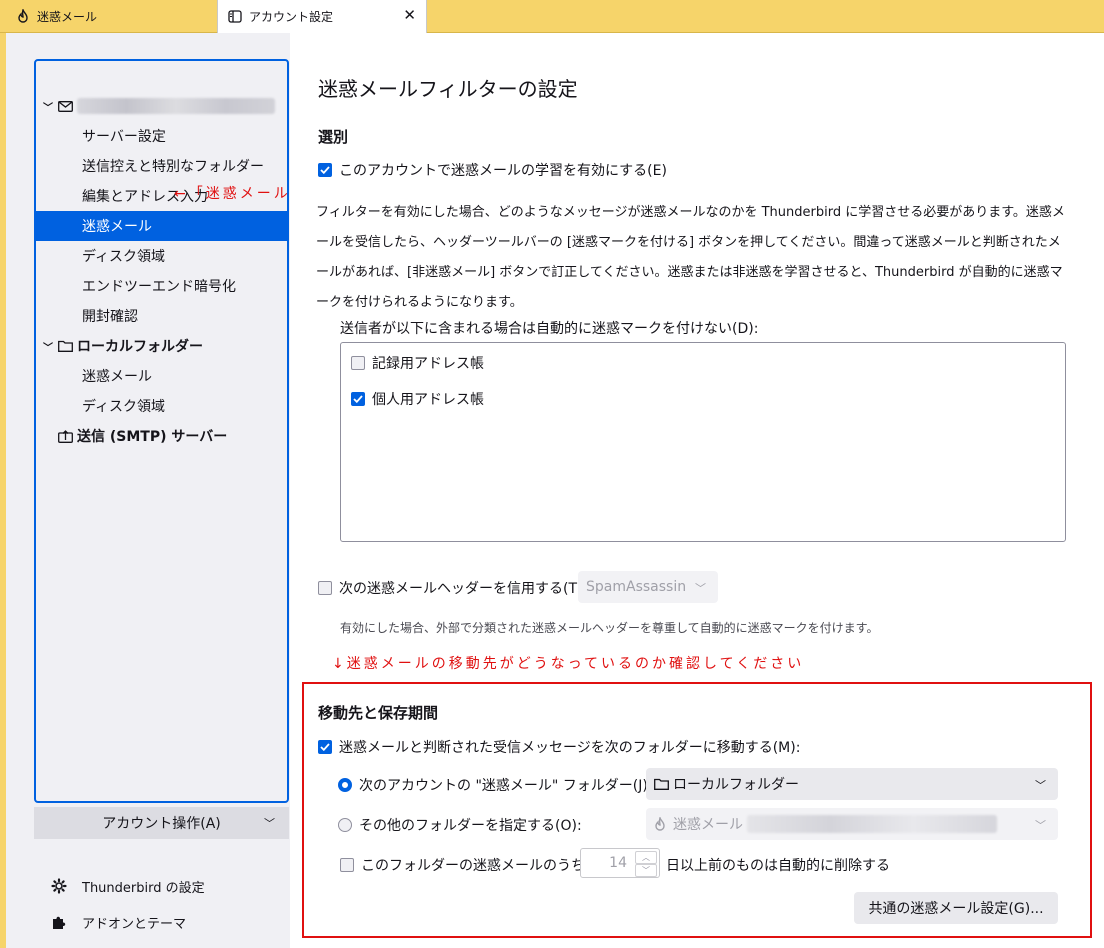  I want to click on account-actions-label: アカウント操作(A), so click(161, 824).